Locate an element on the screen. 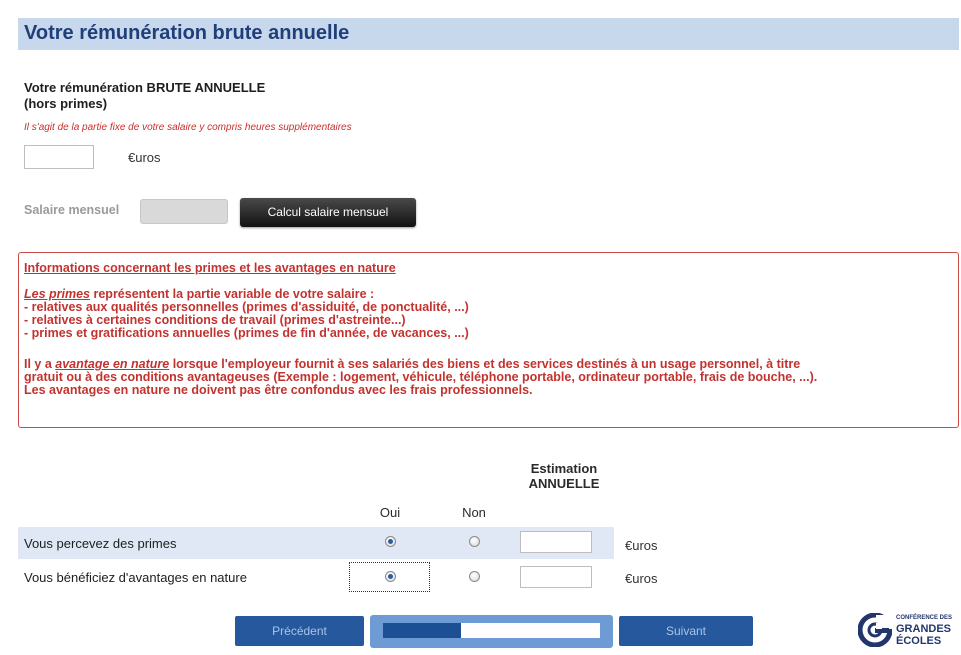 This screenshot has width=961, height=655. avantage-prefix: Il y a is located at coordinates (40, 364).